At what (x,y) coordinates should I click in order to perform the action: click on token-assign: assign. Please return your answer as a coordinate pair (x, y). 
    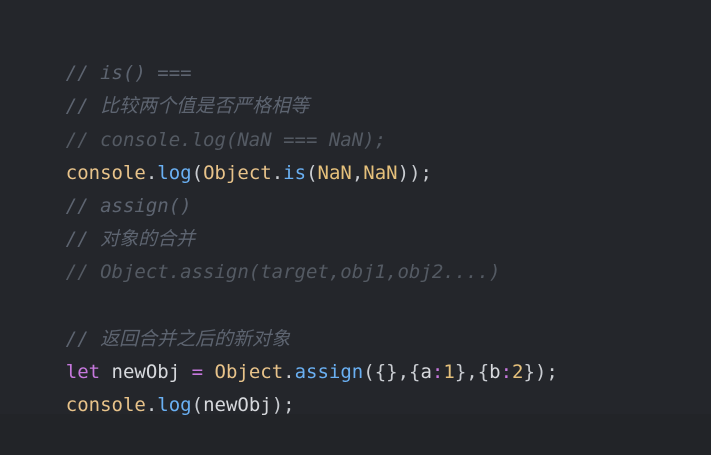
    Looking at the image, I should click on (329, 371).